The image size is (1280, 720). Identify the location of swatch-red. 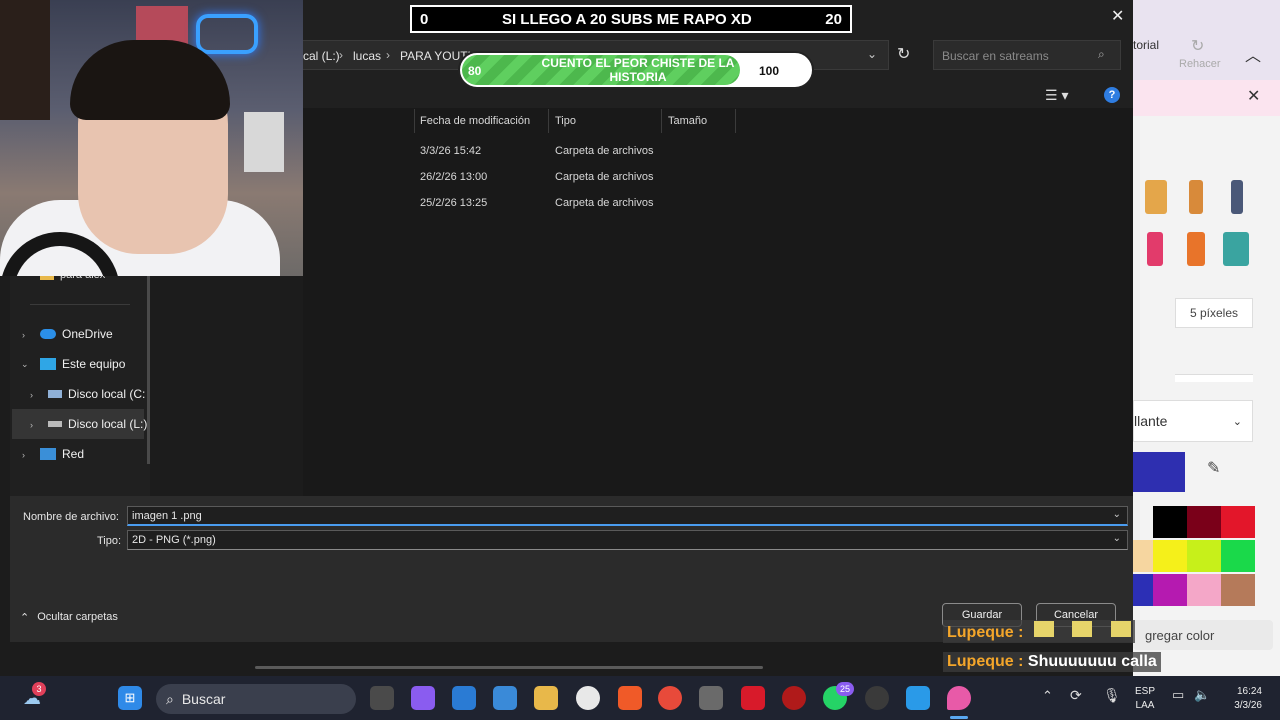
(1238, 522).